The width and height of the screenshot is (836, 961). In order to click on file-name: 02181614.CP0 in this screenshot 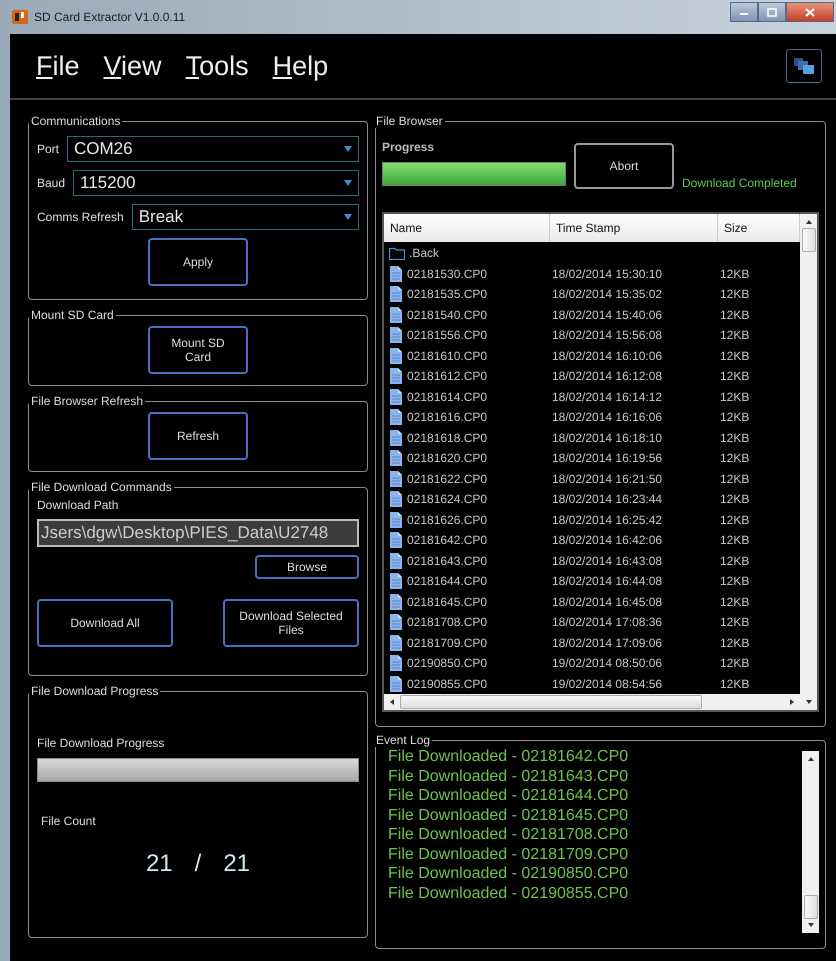, I will do `click(479, 397)`.